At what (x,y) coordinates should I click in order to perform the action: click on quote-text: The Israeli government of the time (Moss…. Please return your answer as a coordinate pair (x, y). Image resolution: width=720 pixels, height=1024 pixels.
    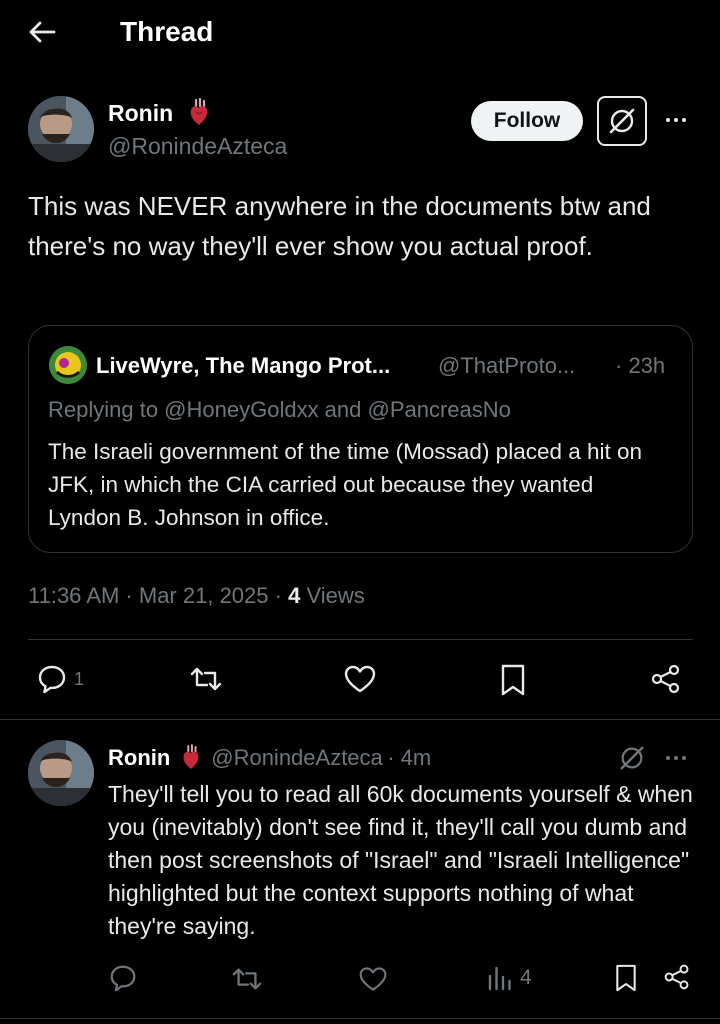
    Looking at the image, I should click on (345, 484).